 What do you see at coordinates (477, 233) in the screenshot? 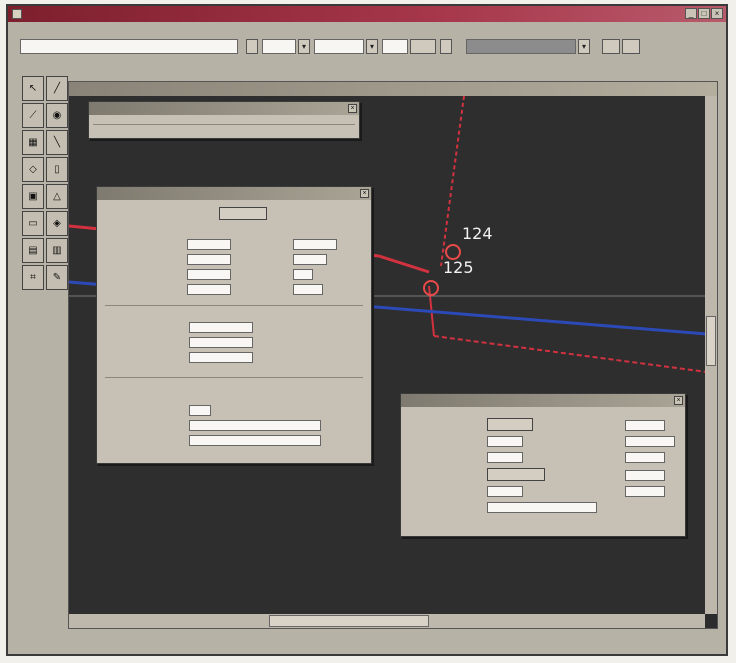
I see `node-label: 124` at bounding box center [477, 233].